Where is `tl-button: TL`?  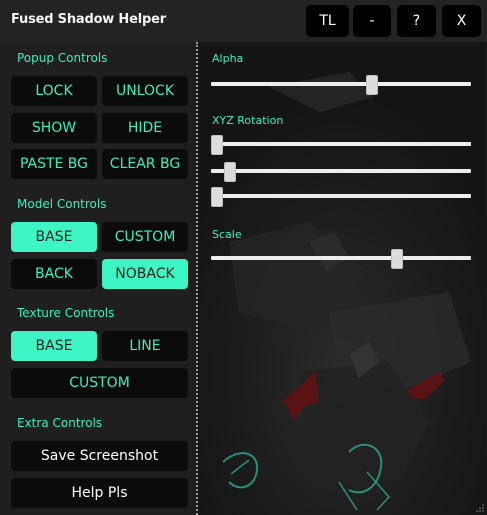 tl-button: TL is located at coordinates (327, 21).